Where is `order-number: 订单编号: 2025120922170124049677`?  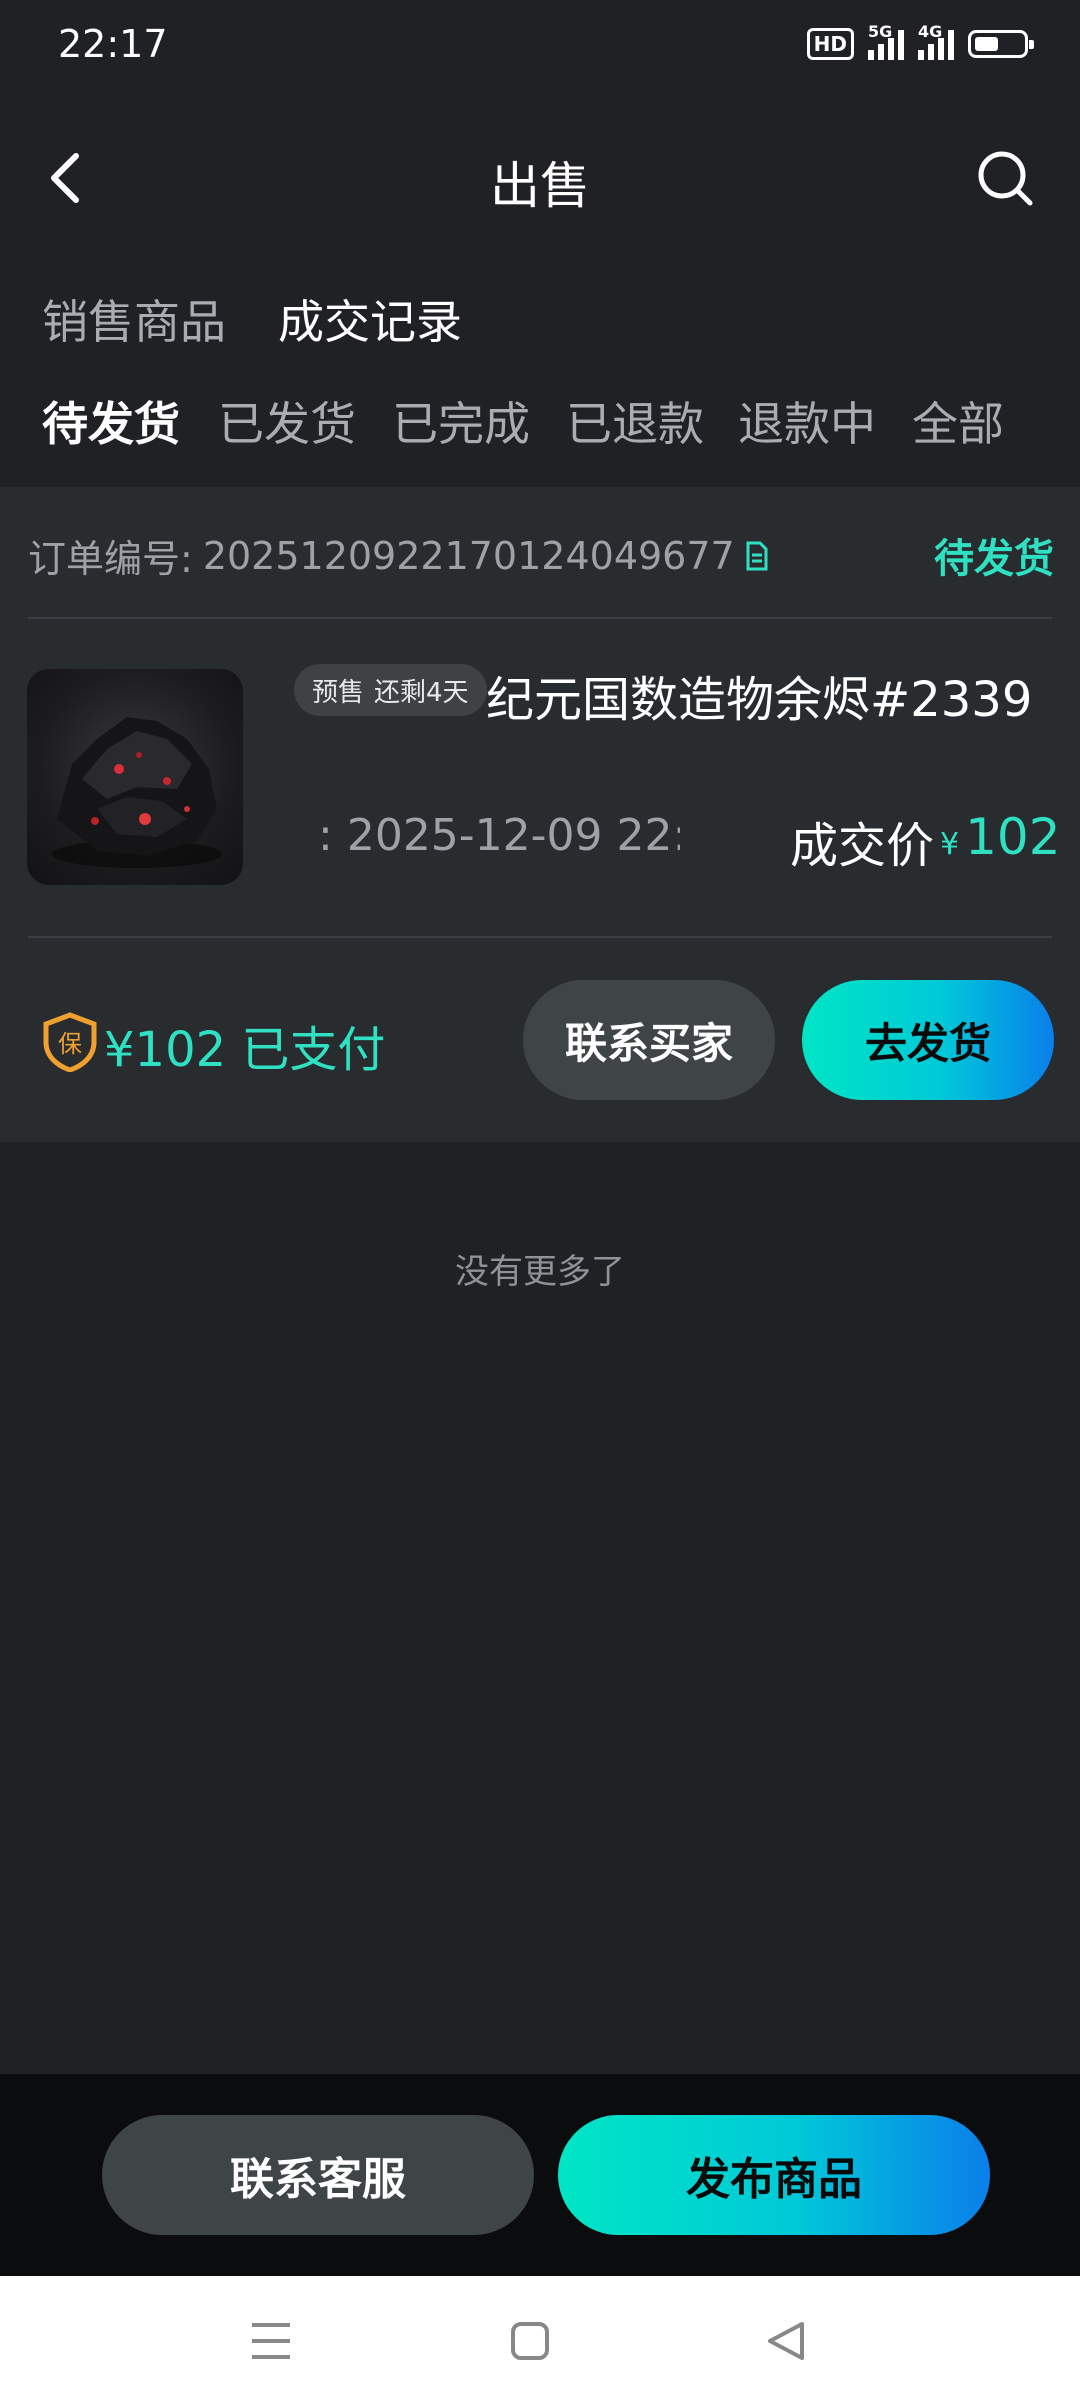
order-number: 订单编号: 2025120922170124049677 is located at coordinates (398, 555).